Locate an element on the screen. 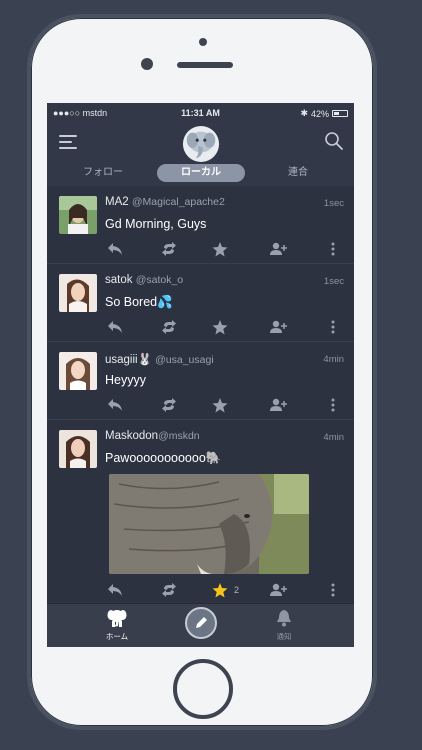 The height and width of the screenshot is (750, 422). username: @usa_usagi is located at coordinates (184, 360).